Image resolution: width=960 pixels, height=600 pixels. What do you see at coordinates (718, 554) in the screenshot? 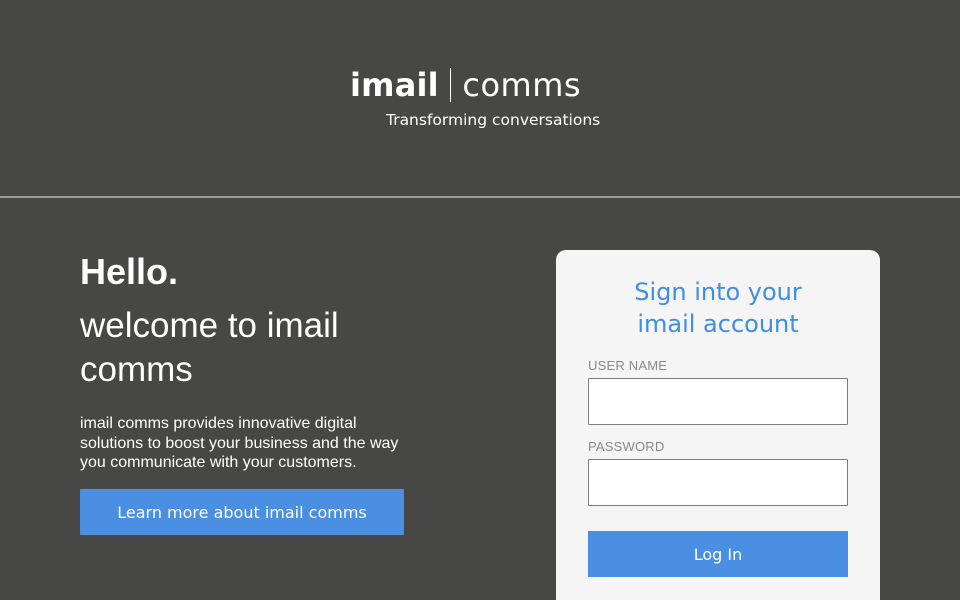
I see `login-button: Log In` at bounding box center [718, 554].